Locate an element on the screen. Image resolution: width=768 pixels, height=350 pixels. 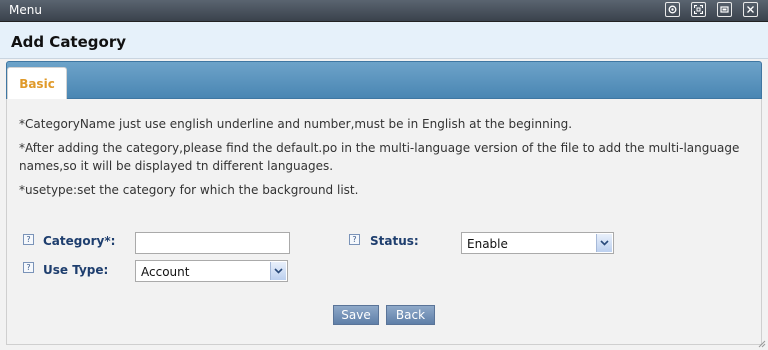
fullscreen-icon is located at coordinates (698, 9).